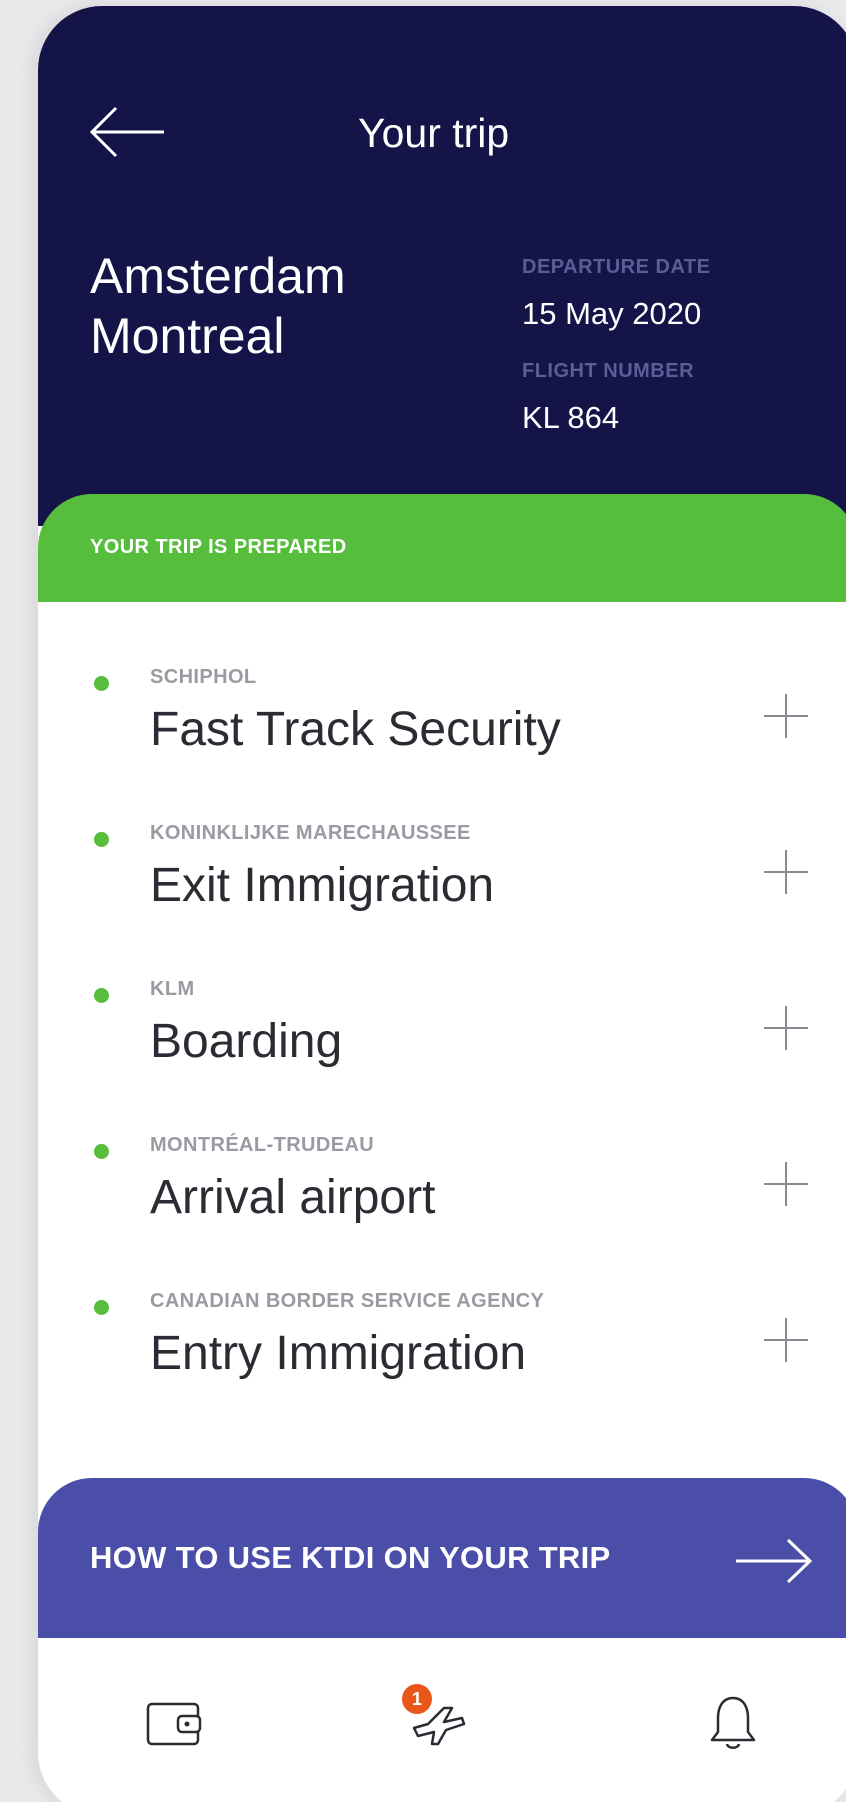  I want to click on back-button, so click(128, 132).